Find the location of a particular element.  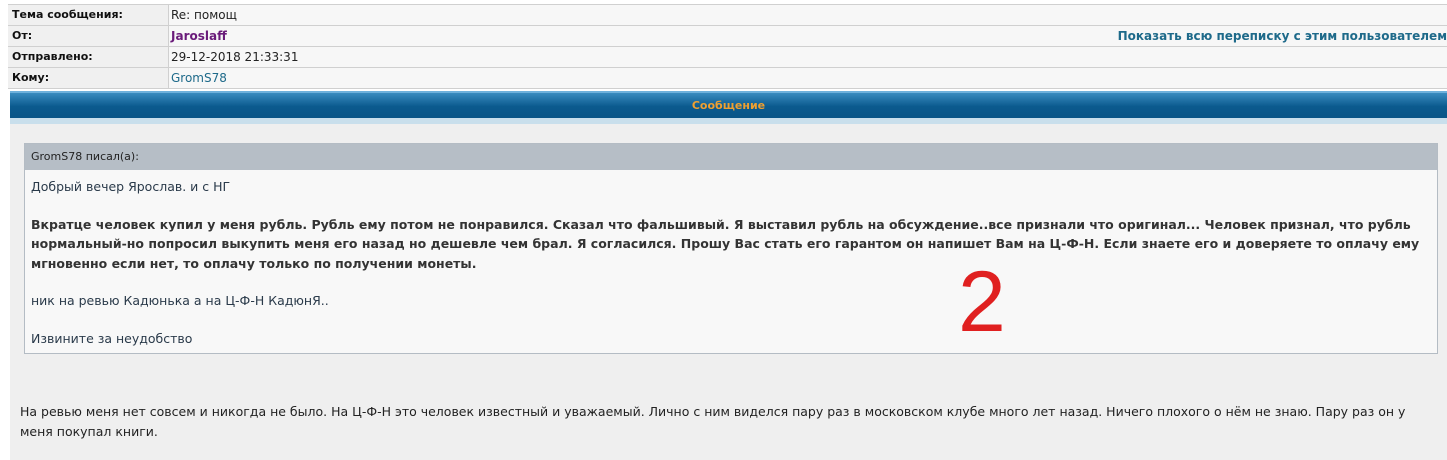

subject-row: Тема сообщения: Re: помощ is located at coordinates (727, 14).